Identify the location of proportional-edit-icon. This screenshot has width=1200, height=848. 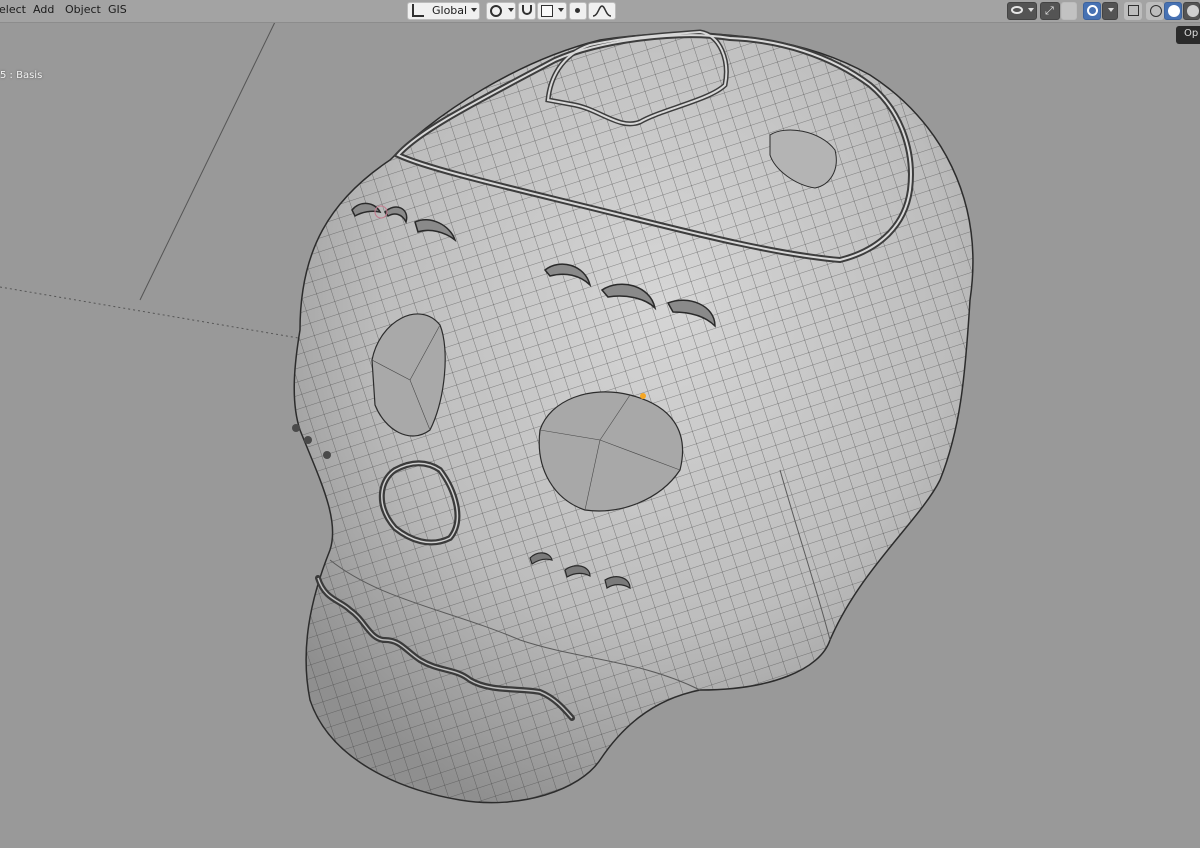
(577, 10).